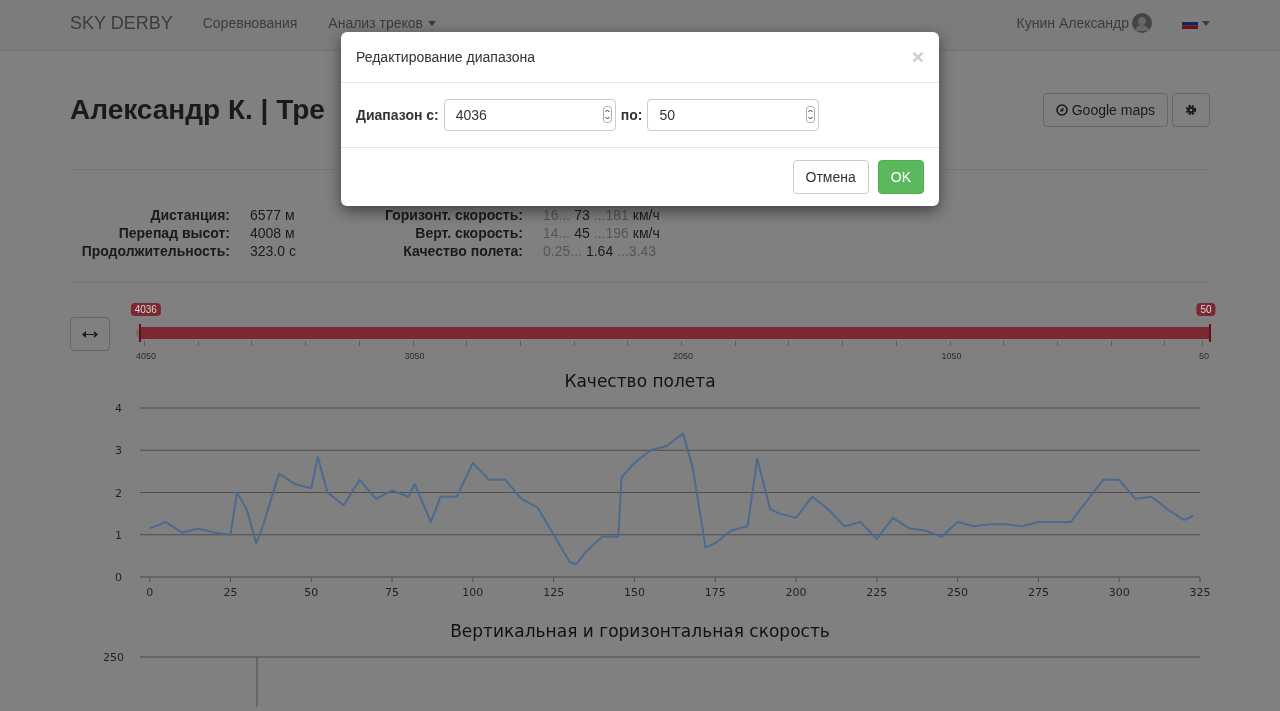  Describe the element at coordinates (118, 408) in the screenshot. I see `axis-label: 4` at that location.